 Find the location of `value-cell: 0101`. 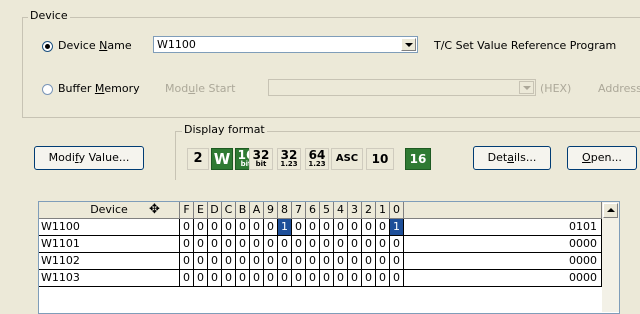

value-cell: 0101 is located at coordinates (503, 227).